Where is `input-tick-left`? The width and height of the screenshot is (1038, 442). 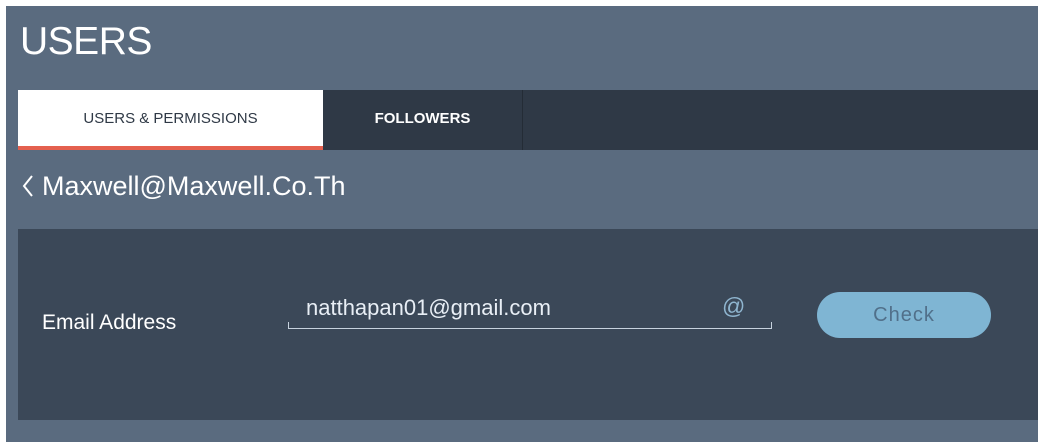 input-tick-left is located at coordinates (288, 325).